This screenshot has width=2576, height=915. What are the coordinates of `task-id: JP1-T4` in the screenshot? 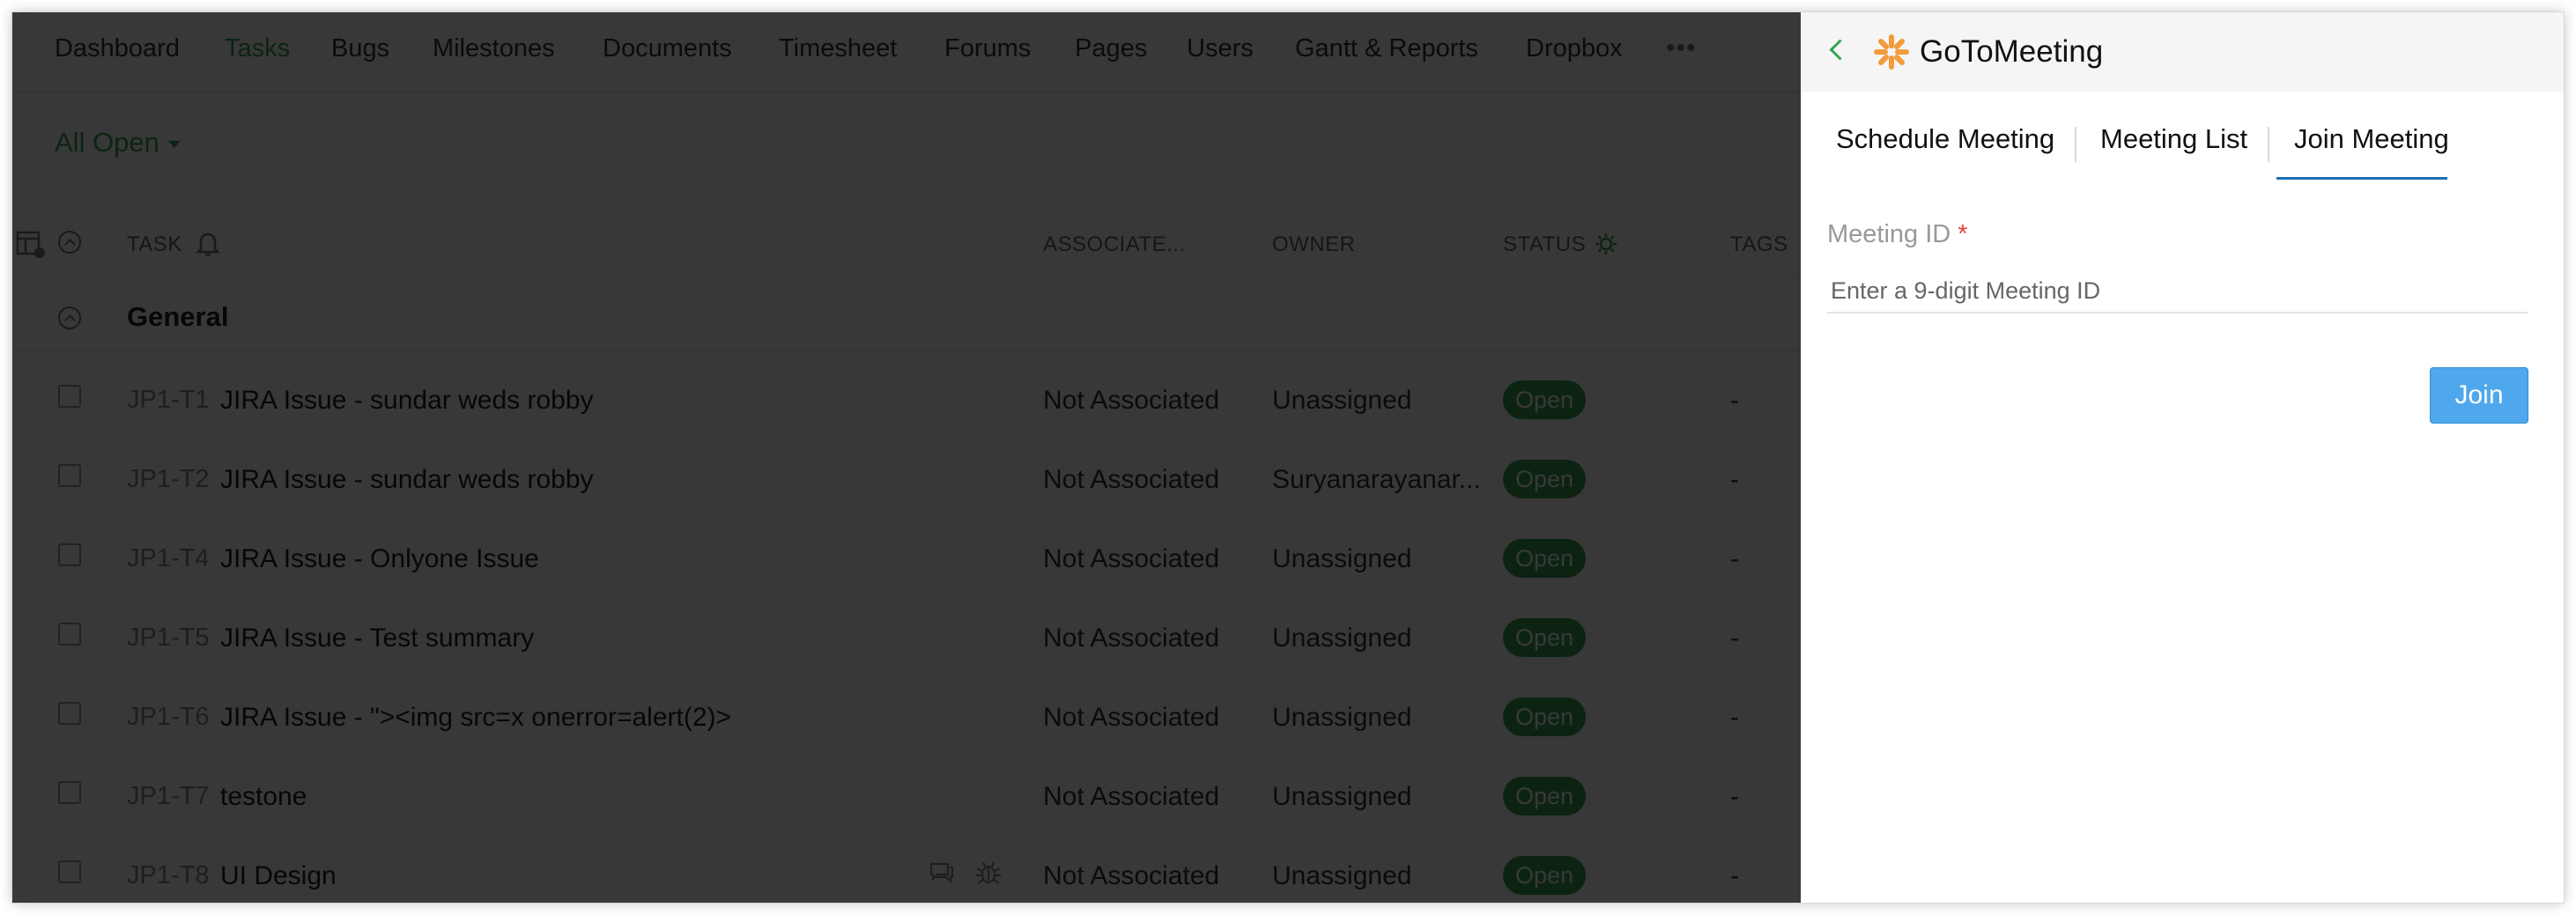 It's located at (168, 558).